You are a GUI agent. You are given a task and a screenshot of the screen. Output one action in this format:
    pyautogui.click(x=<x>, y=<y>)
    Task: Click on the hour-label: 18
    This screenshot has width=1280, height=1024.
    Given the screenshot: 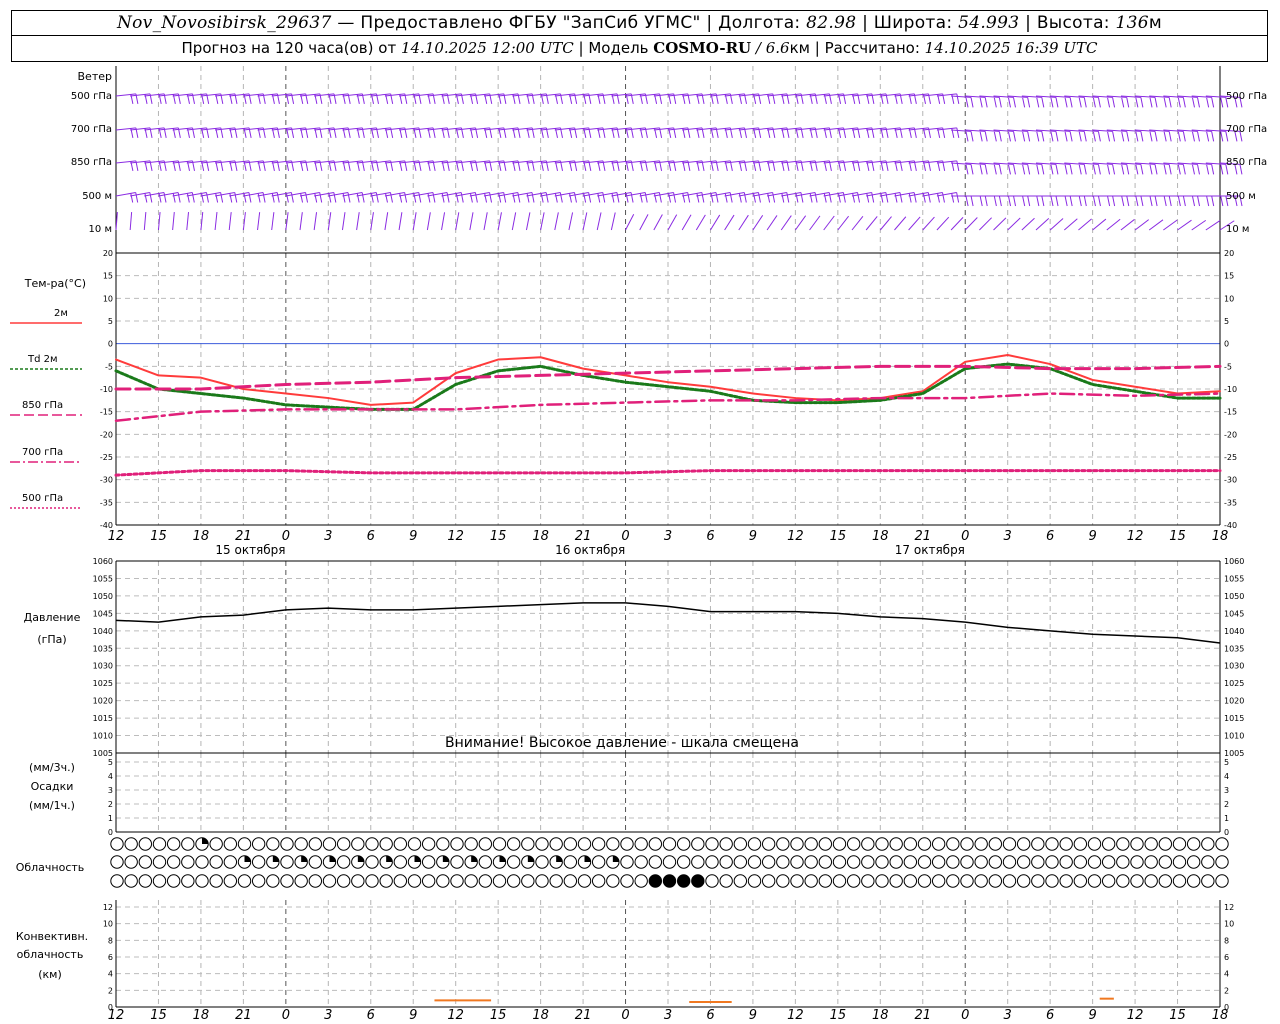 What is the action you would take?
    pyautogui.click(x=540, y=536)
    